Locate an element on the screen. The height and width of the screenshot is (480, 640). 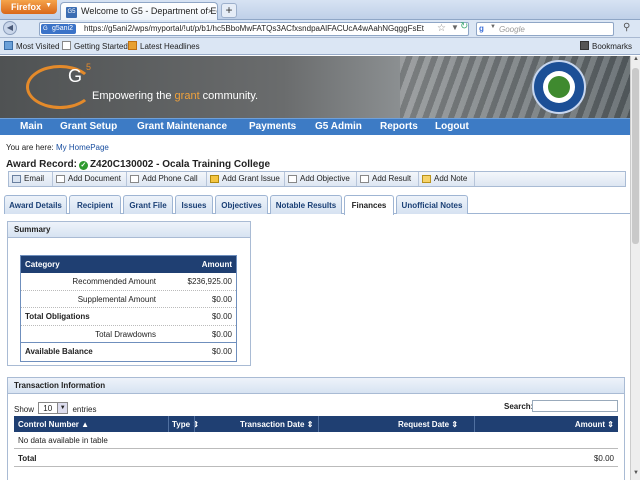
nav-main: Main is located at coordinates (31, 126).